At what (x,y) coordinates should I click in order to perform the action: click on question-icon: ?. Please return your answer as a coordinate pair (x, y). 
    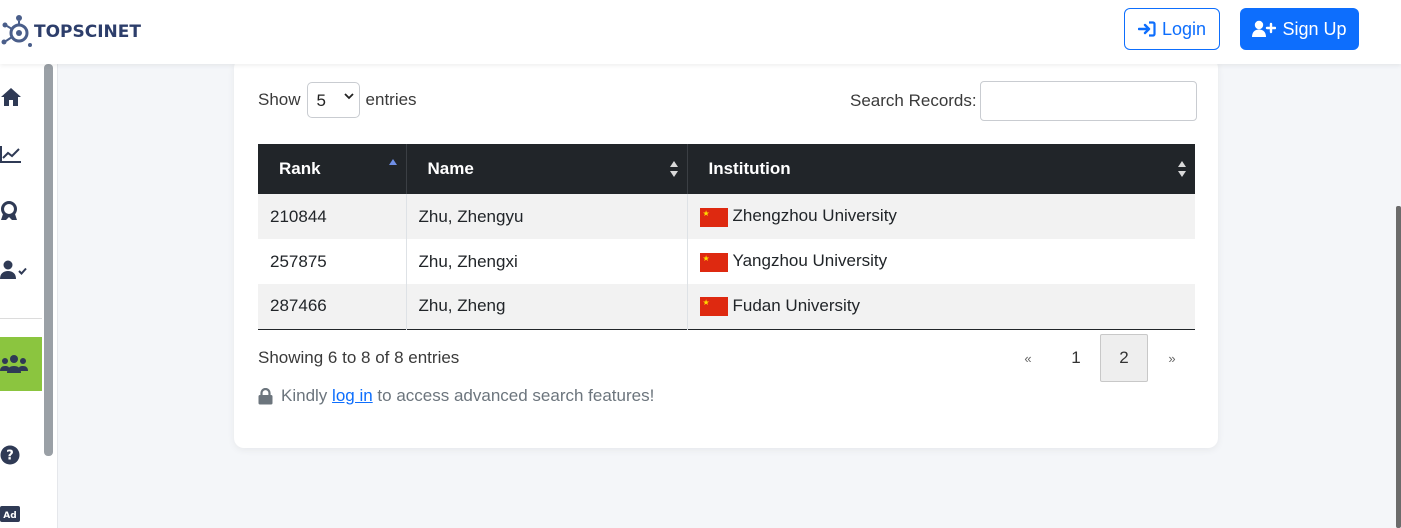
    Looking at the image, I should click on (10, 455).